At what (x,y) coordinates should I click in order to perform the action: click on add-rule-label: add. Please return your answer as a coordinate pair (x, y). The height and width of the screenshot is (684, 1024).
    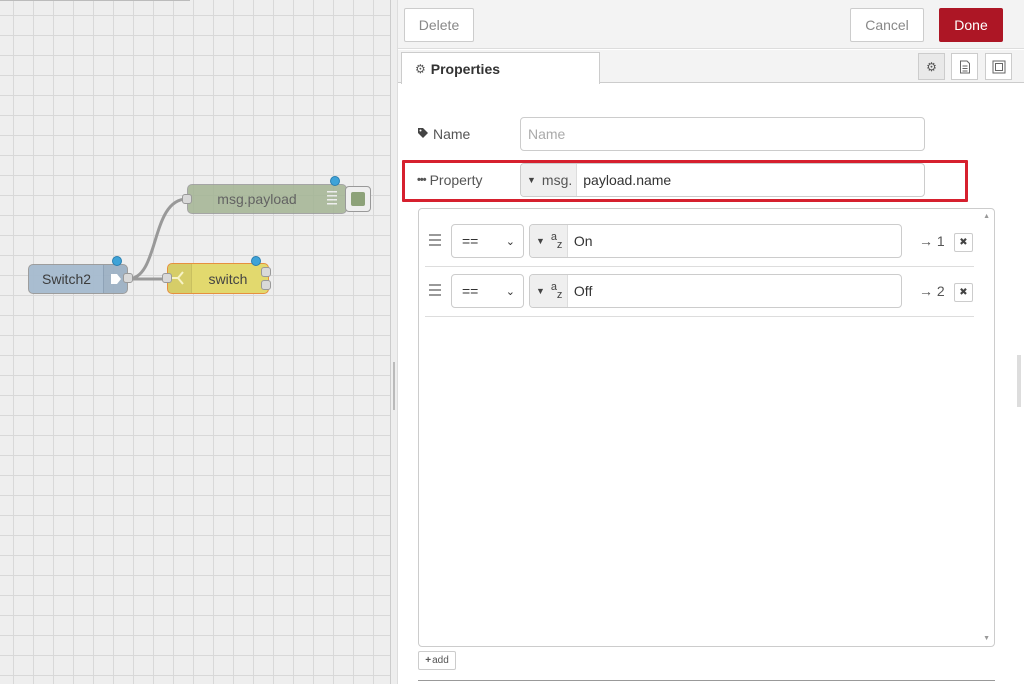
    Looking at the image, I should click on (440, 660).